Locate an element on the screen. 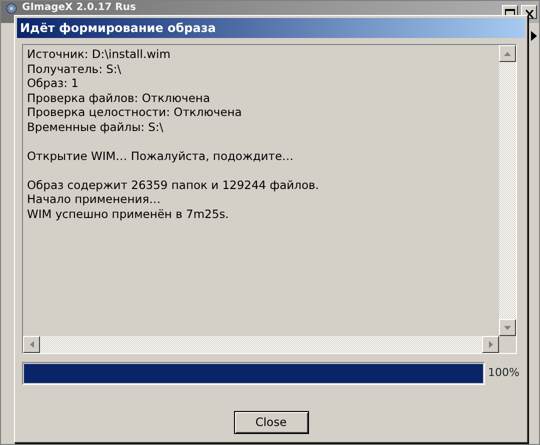  arrow-down-icon is located at coordinates (507, 328).